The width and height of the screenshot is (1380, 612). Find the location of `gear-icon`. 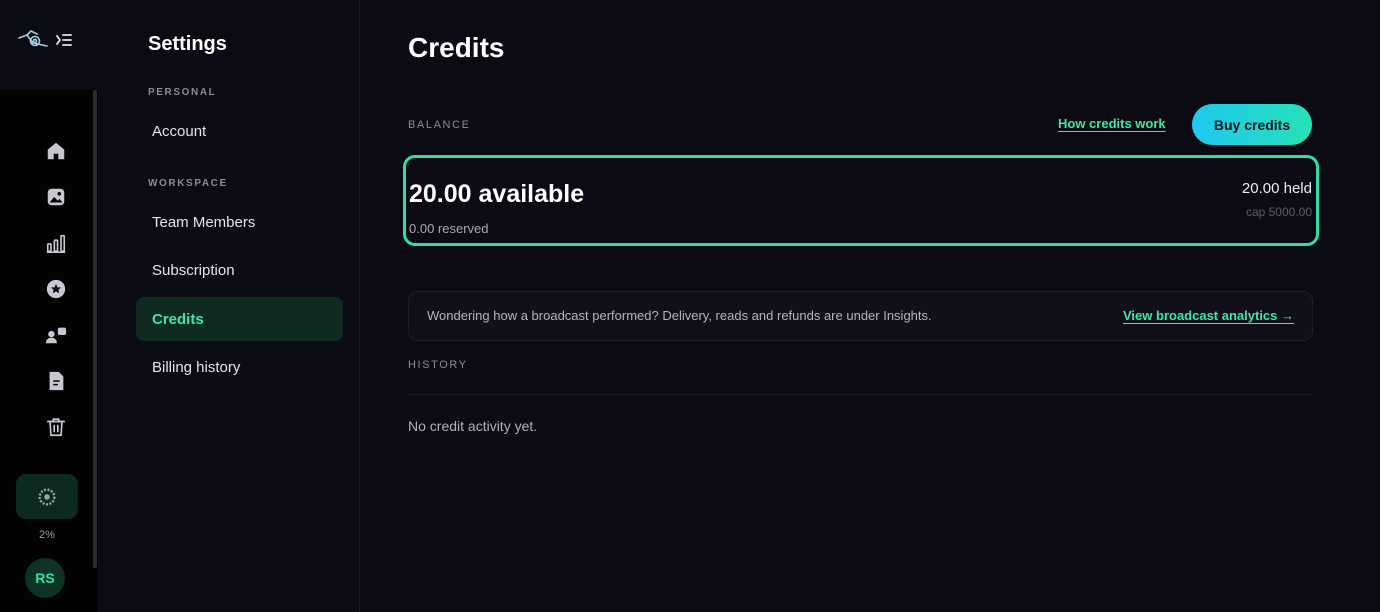

gear-icon is located at coordinates (47, 496).